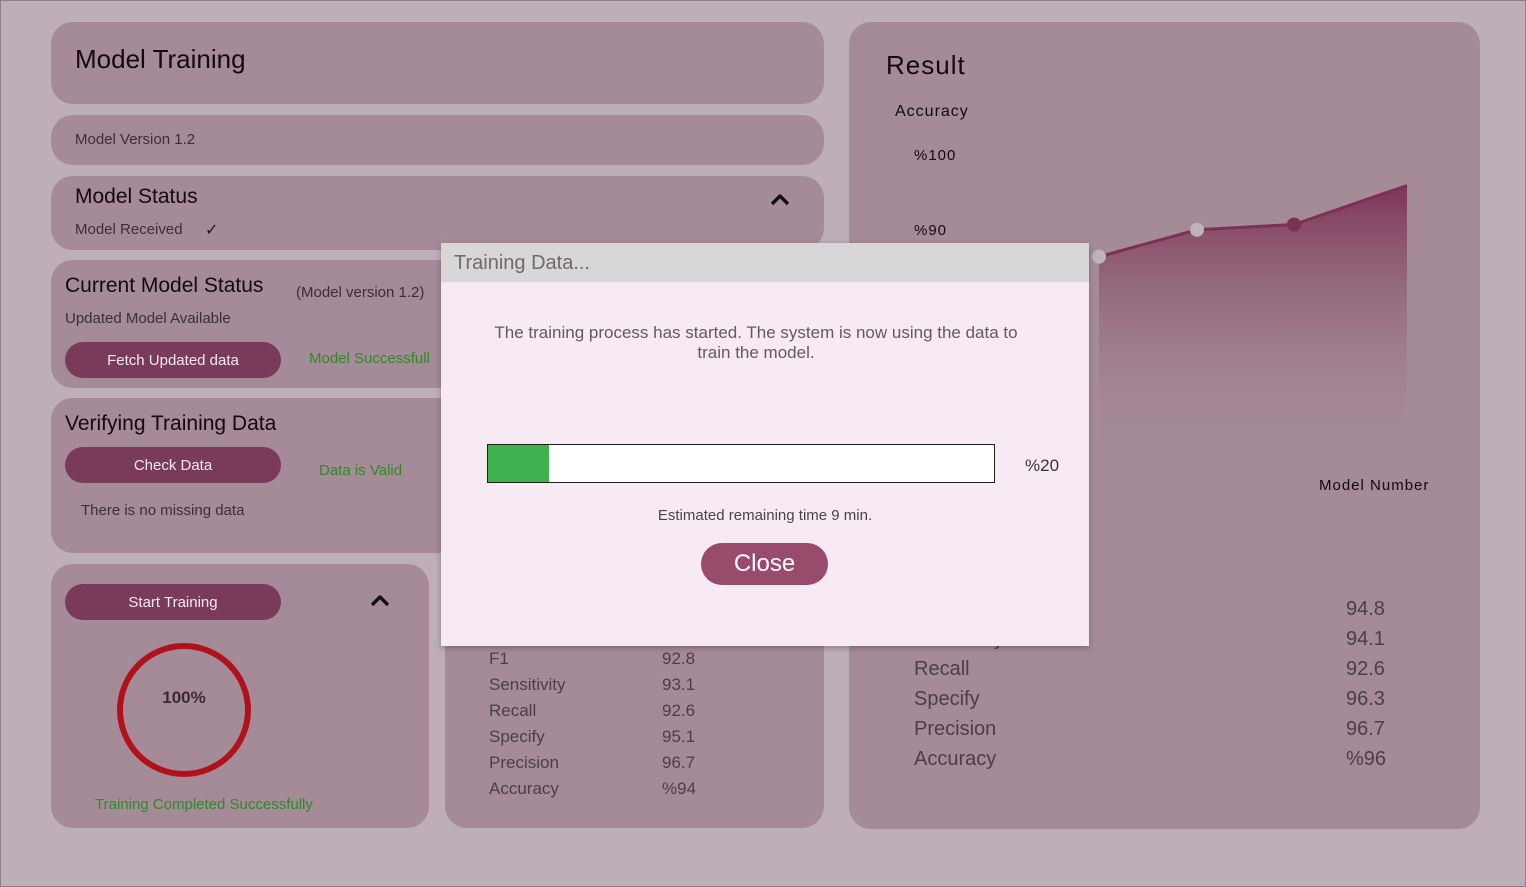 The image size is (1526, 887). What do you see at coordinates (184, 697) in the screenshot?
I see `progress-ring-label: 100%` at bounding box center [184, 697].